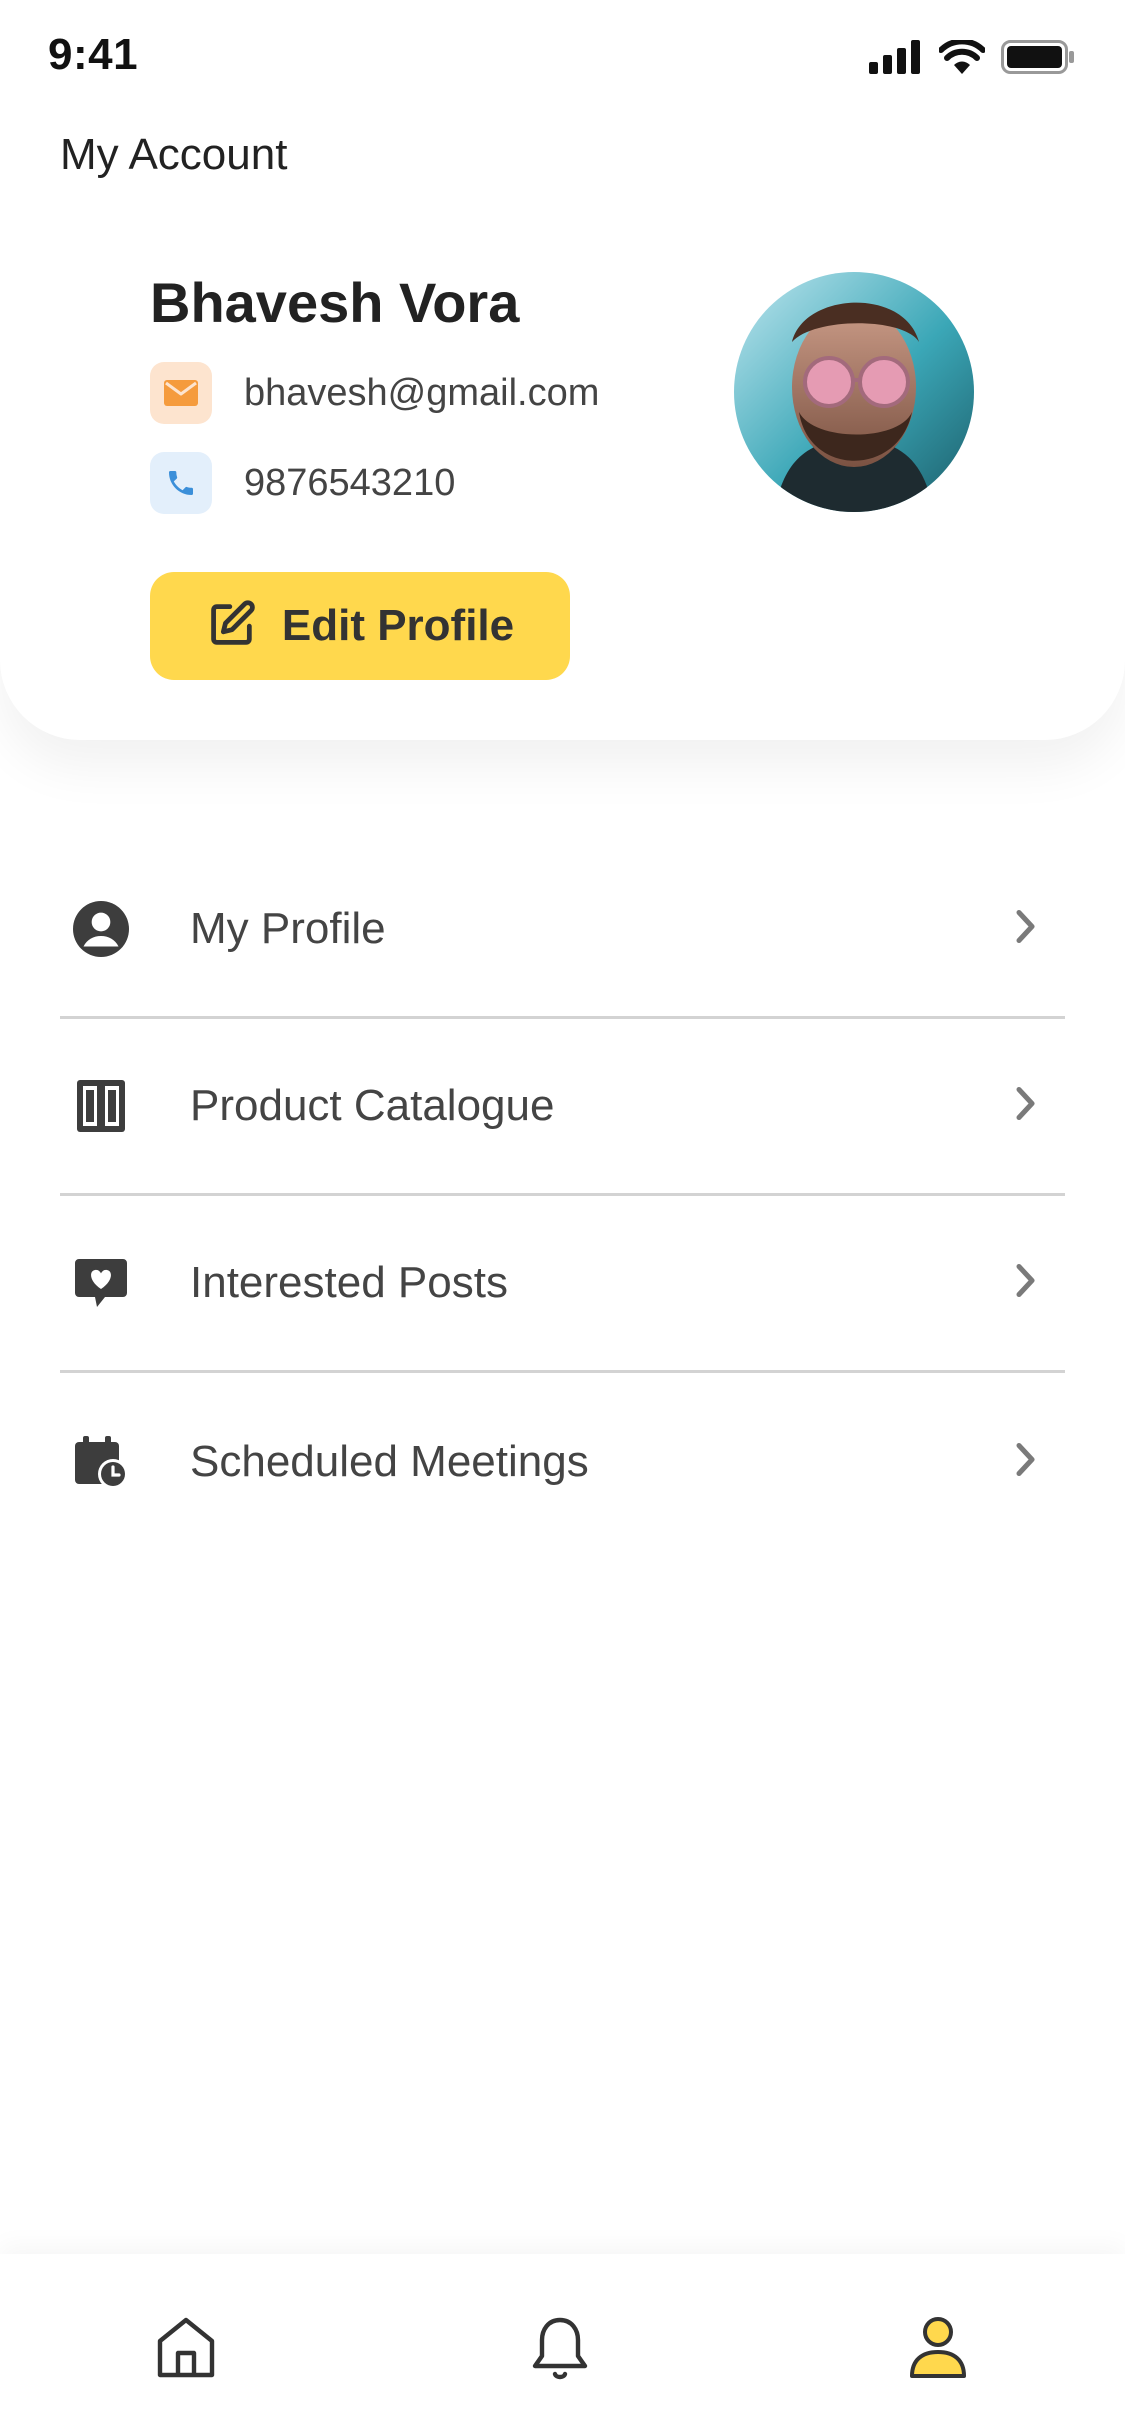  I want to click on heart-message-icon, so click(101, 1283).